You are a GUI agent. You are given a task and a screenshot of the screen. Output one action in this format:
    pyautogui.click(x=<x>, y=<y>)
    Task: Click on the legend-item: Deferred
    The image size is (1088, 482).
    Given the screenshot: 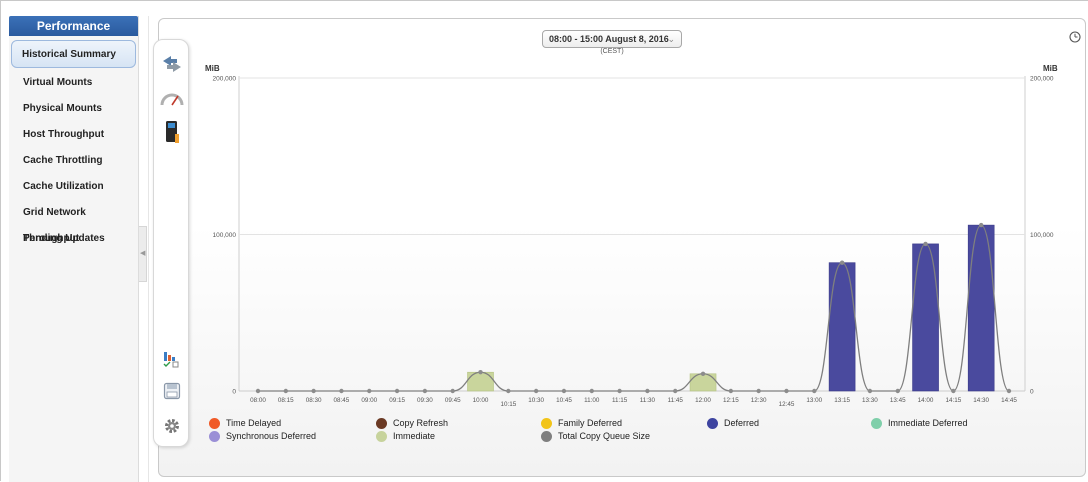 What is the action you would take?
    pyautogui.click(x=733, y=423)
    